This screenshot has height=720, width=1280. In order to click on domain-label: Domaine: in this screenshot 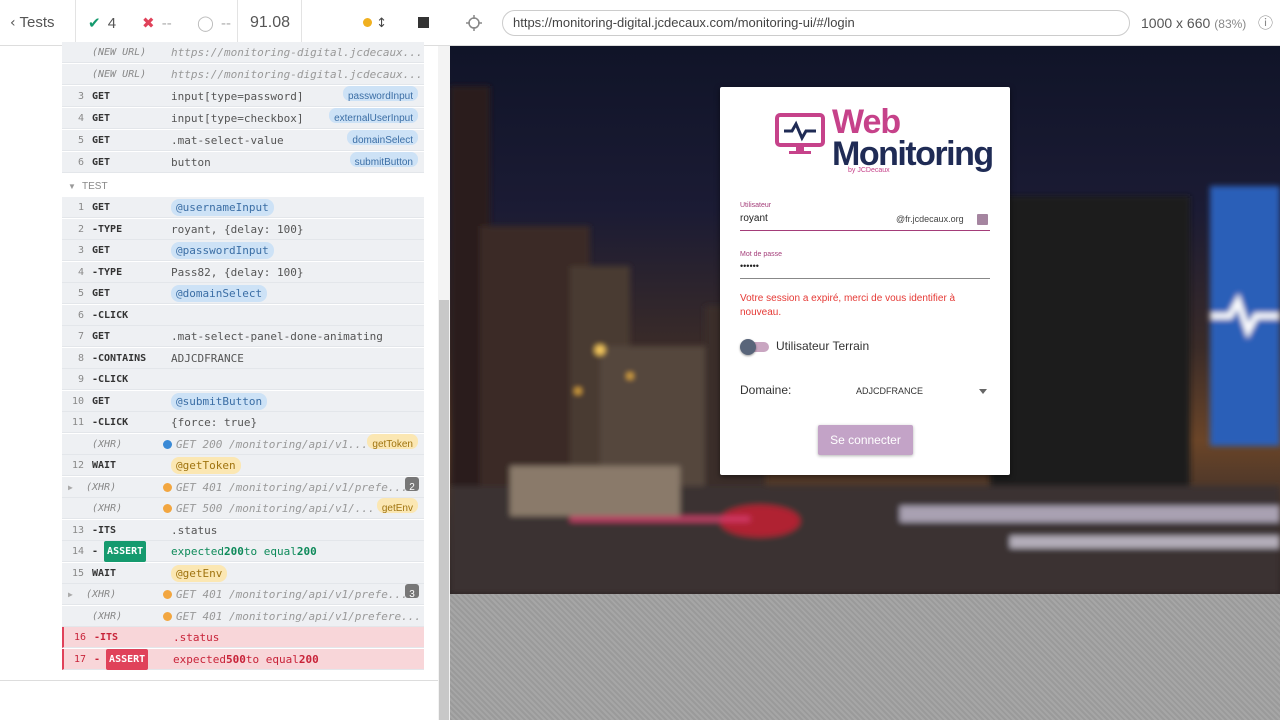, I will do `click(766, 390)`.